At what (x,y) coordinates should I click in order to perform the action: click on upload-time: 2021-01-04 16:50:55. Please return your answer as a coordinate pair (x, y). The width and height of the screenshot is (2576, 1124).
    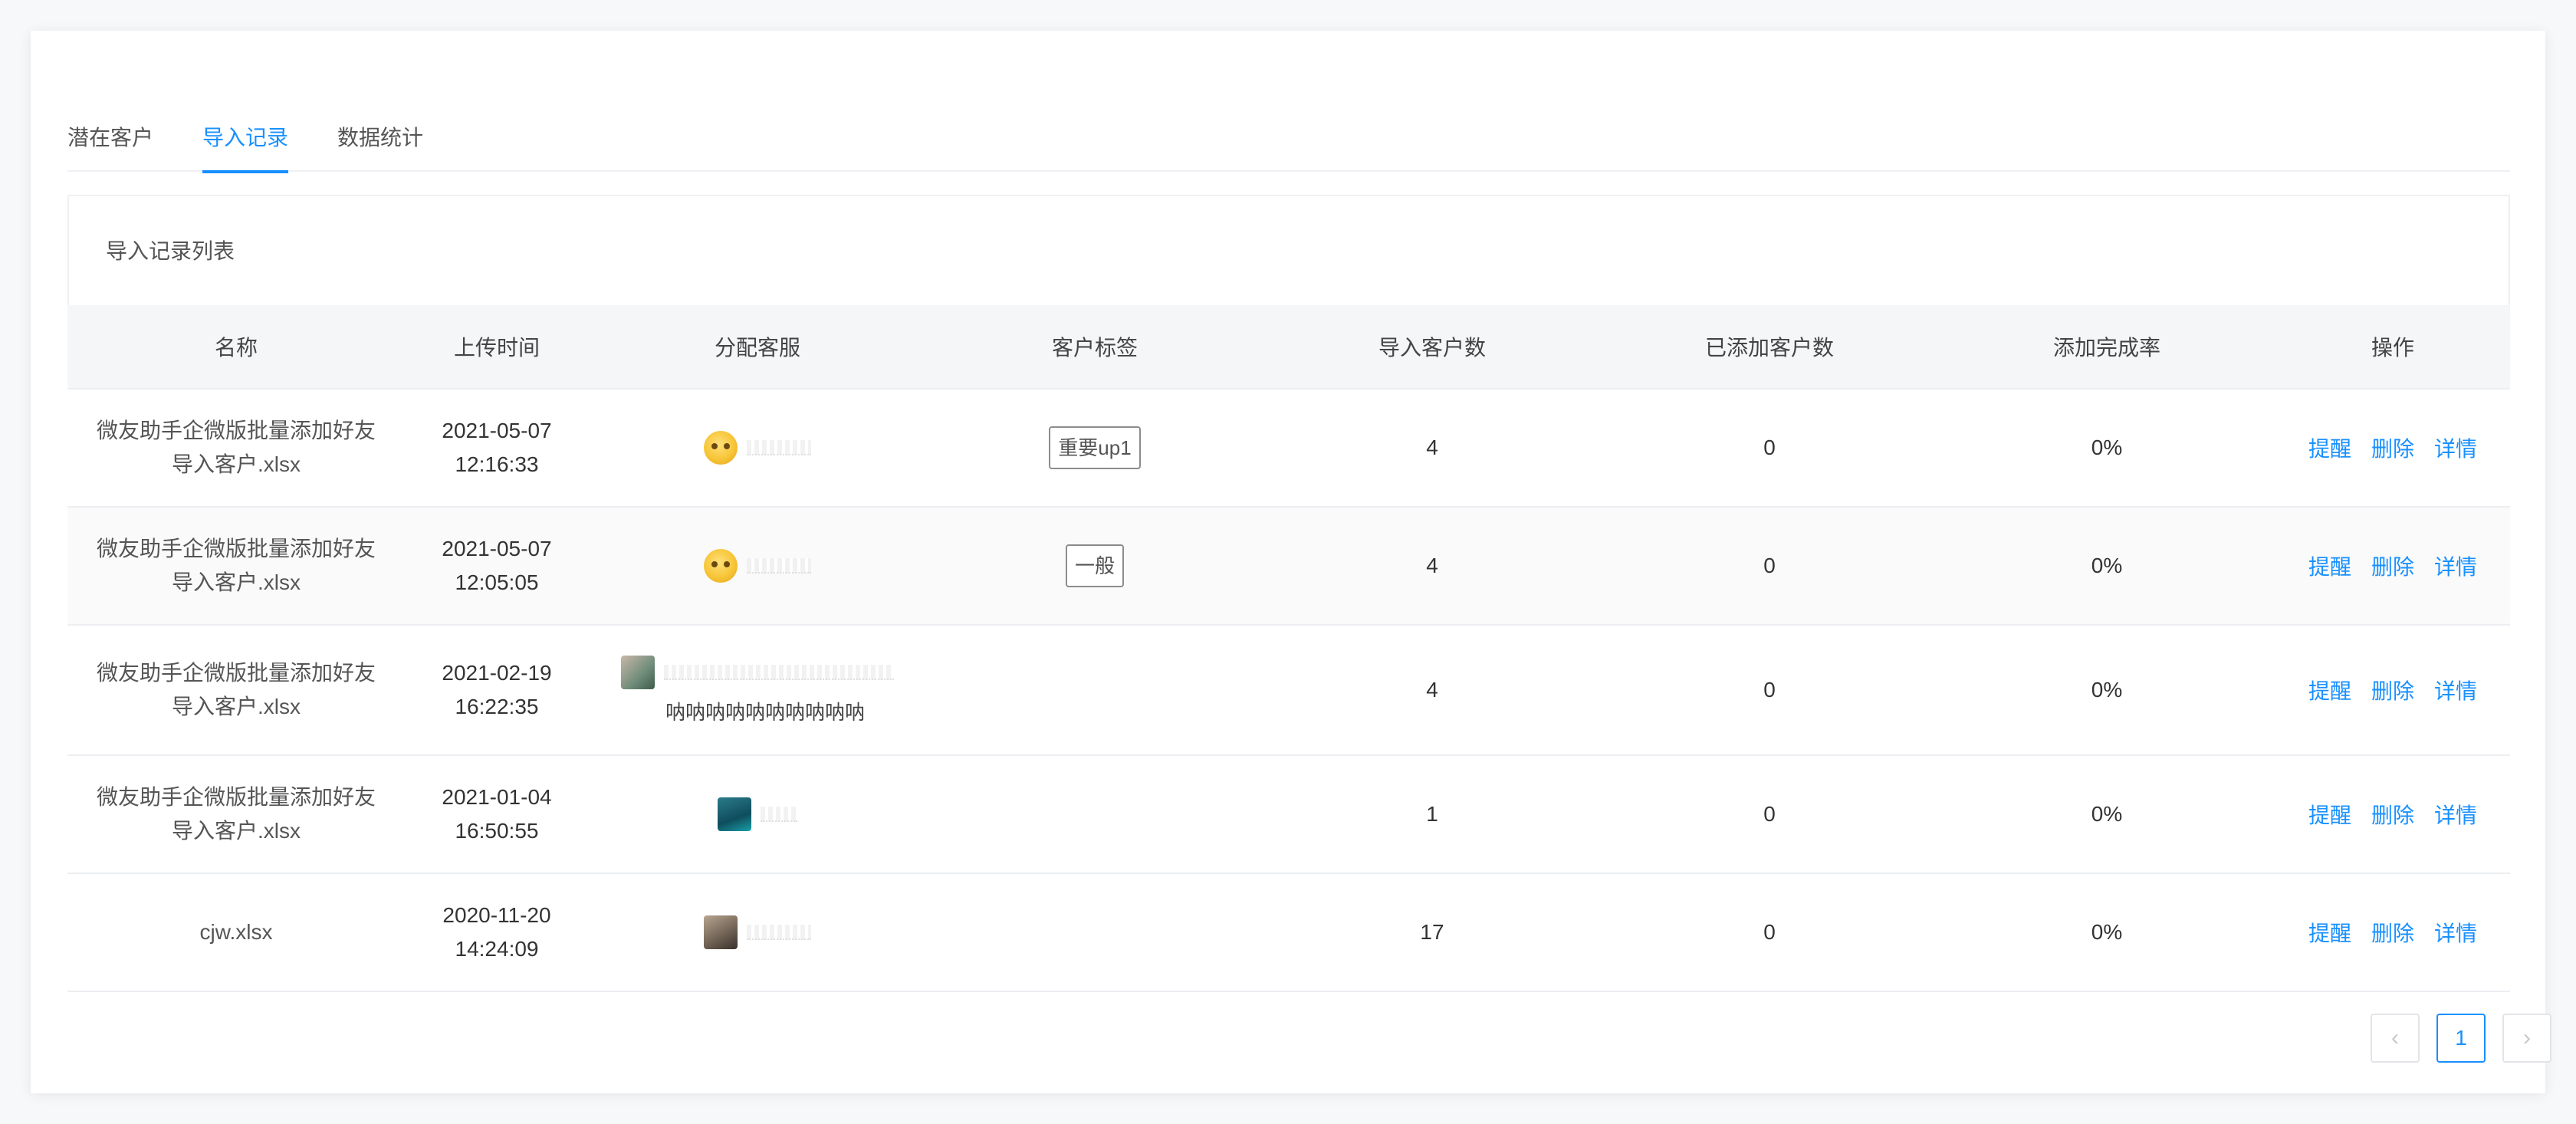
    Looking at the image, I should click on (497, 814).